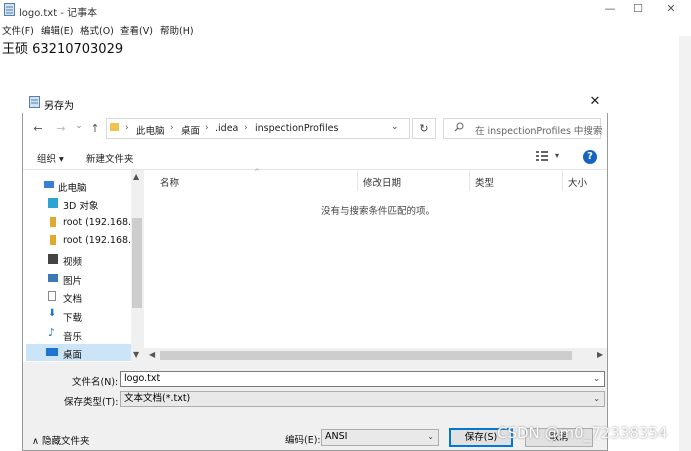  Describe the element at coordinates (95, 128) in the screenshot. I see `up-arrow-icon: ↑` at that location.